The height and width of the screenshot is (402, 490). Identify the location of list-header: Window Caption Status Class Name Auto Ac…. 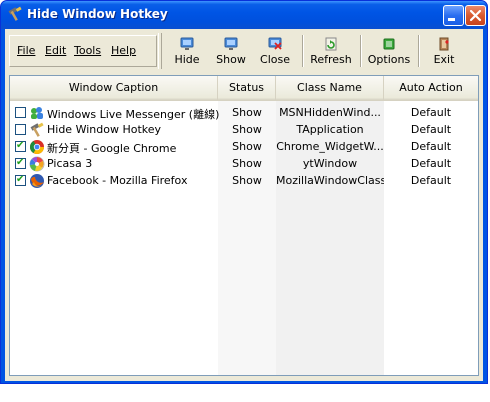
(244, 88).